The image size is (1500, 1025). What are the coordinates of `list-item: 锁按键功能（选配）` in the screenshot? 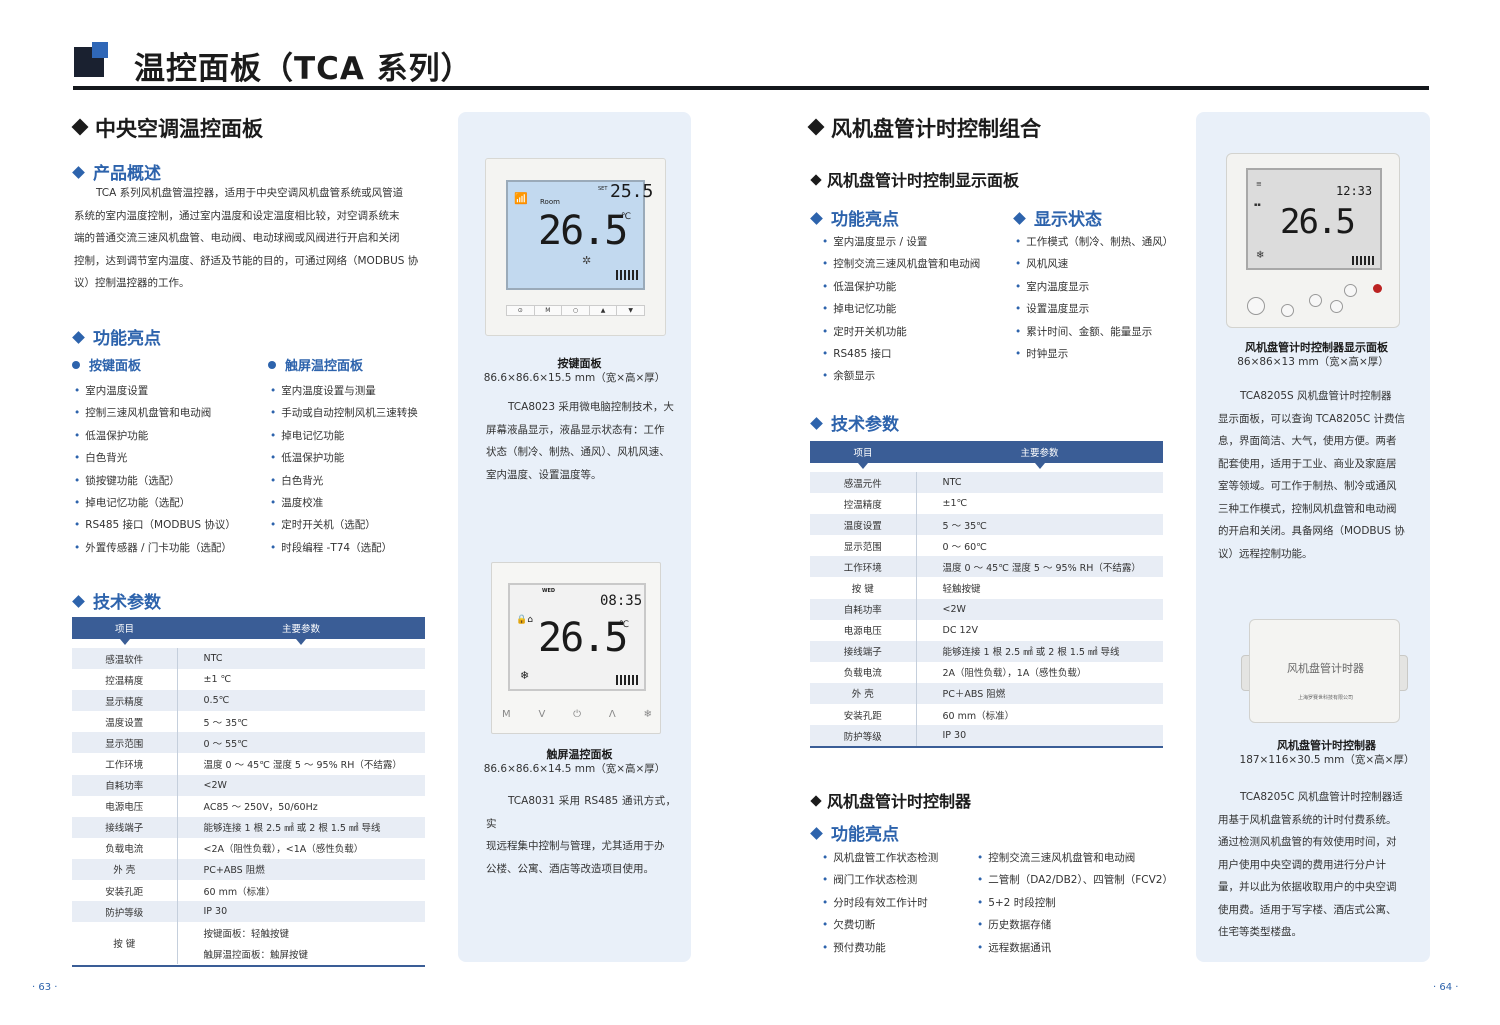 It's located at (155, 481).